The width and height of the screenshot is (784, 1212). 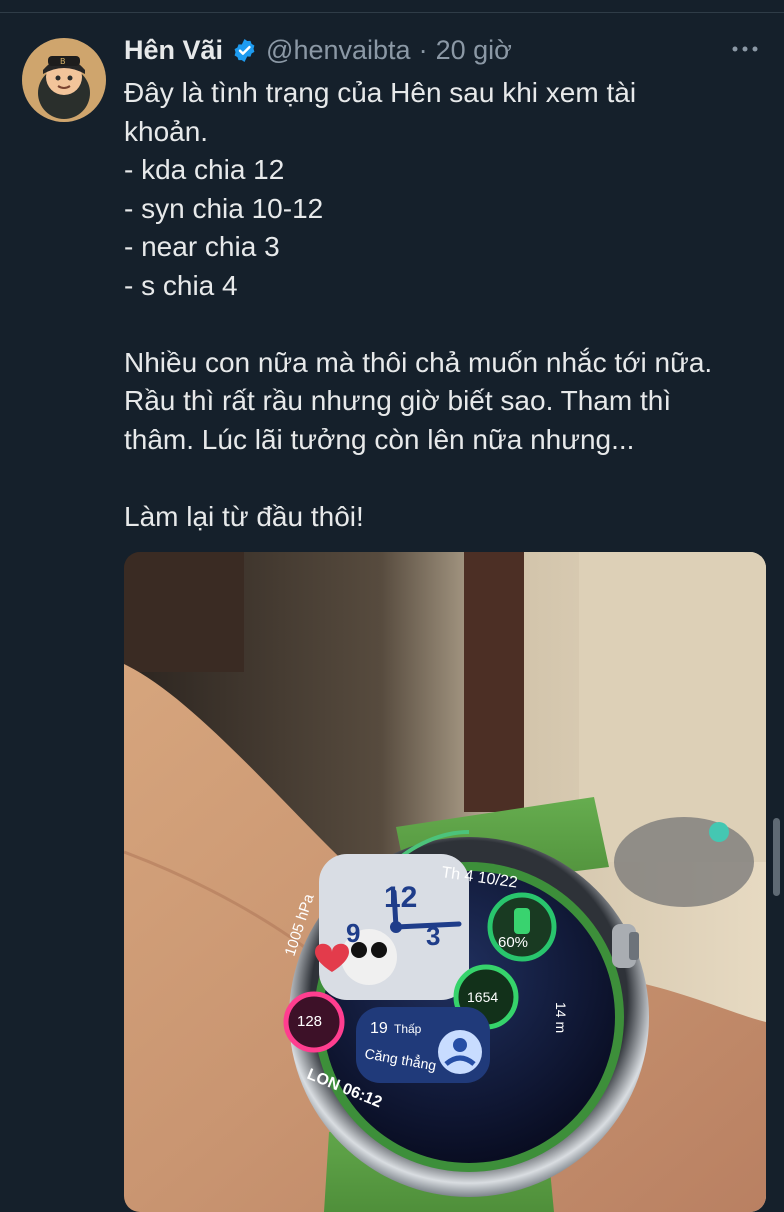 I want to click on watch-stress-level: Thấp, so click(x=408, y=1029).